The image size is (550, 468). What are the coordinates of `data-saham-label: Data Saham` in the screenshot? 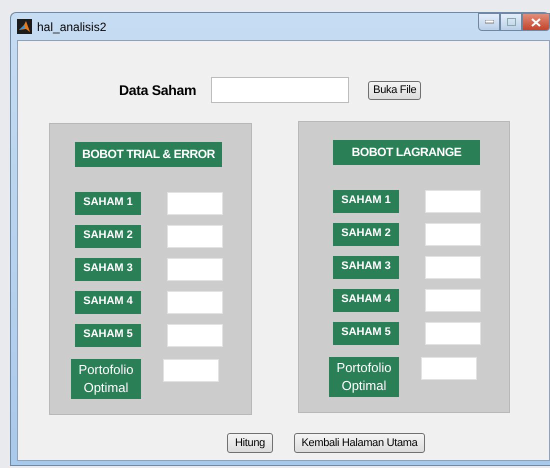 It's located at (157, 90).